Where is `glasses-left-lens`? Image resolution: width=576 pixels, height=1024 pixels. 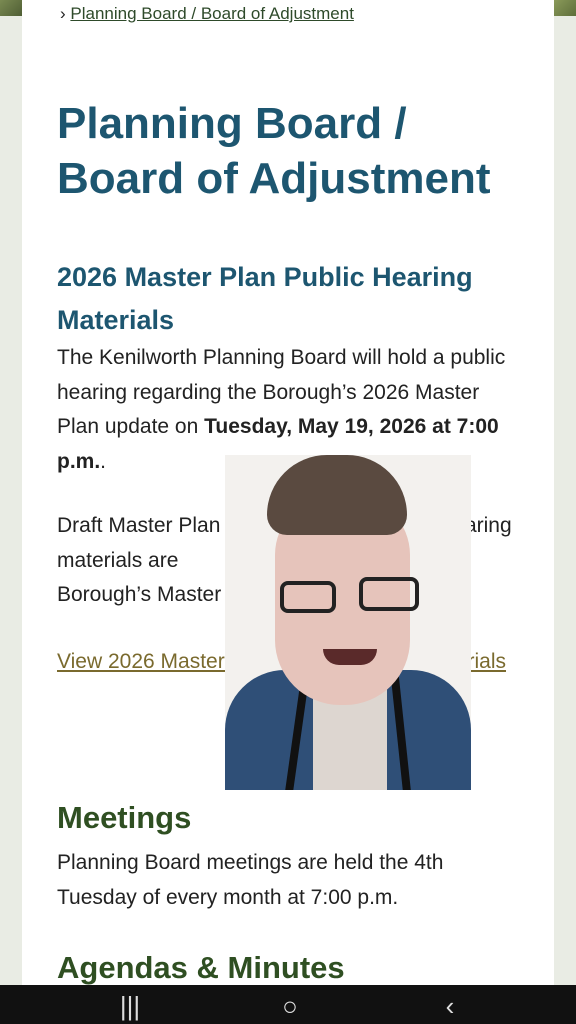
glasses-left-lens is located at coordinates (308, 597).